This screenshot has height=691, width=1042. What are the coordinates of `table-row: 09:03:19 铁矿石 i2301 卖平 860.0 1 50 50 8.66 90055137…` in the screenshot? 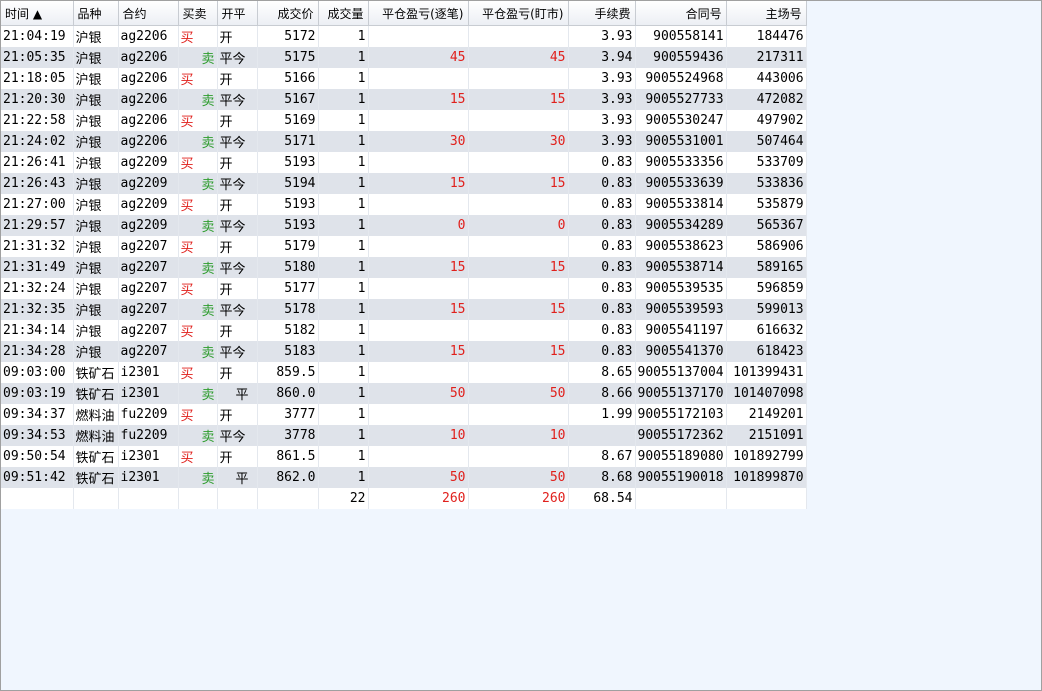 It's located at (404, 393).